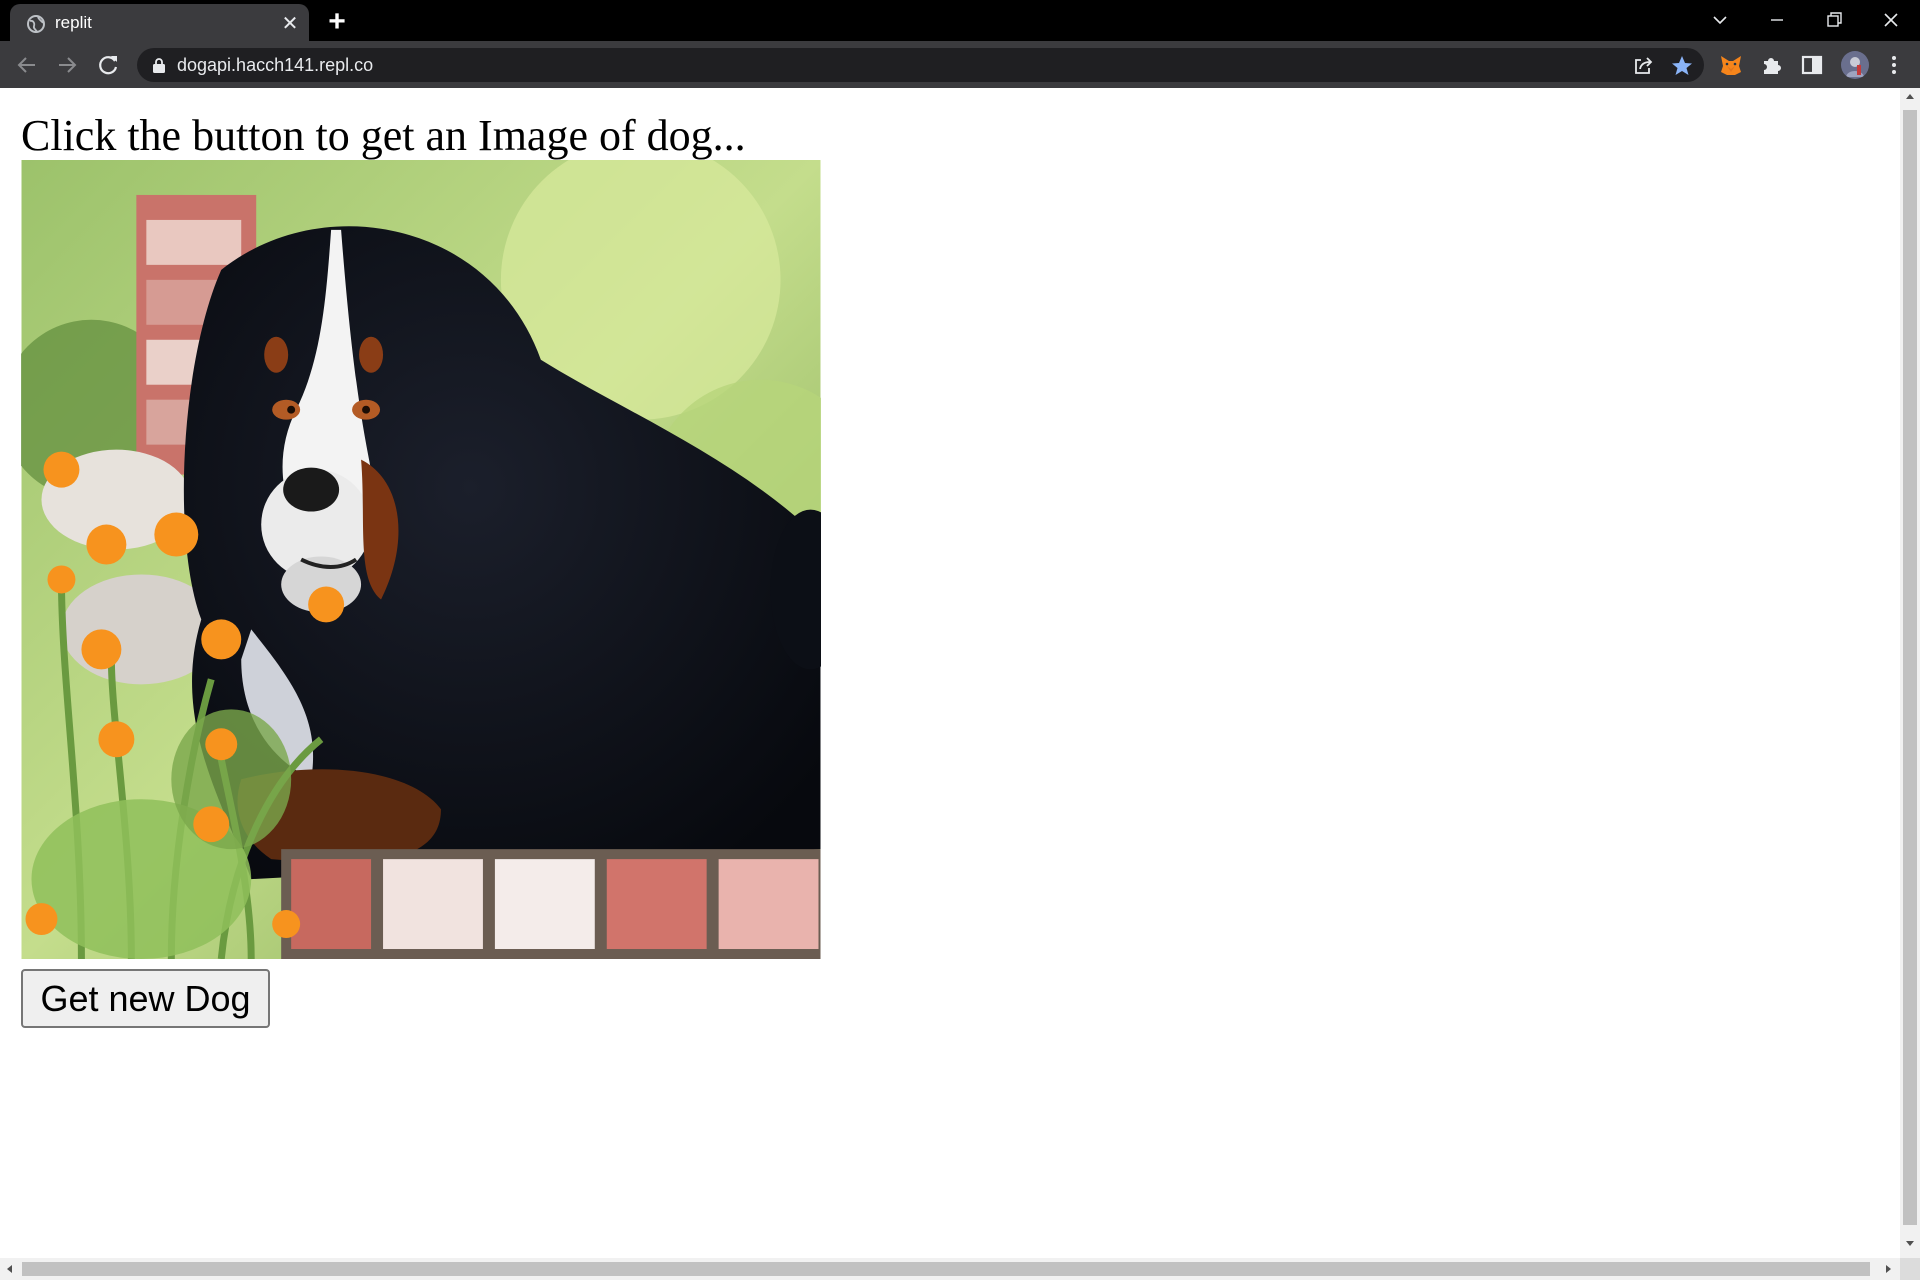  What do you see at coordinates (67, 65) in the screenshot?
I see `forward-icon` at bounding box center [67, 65].